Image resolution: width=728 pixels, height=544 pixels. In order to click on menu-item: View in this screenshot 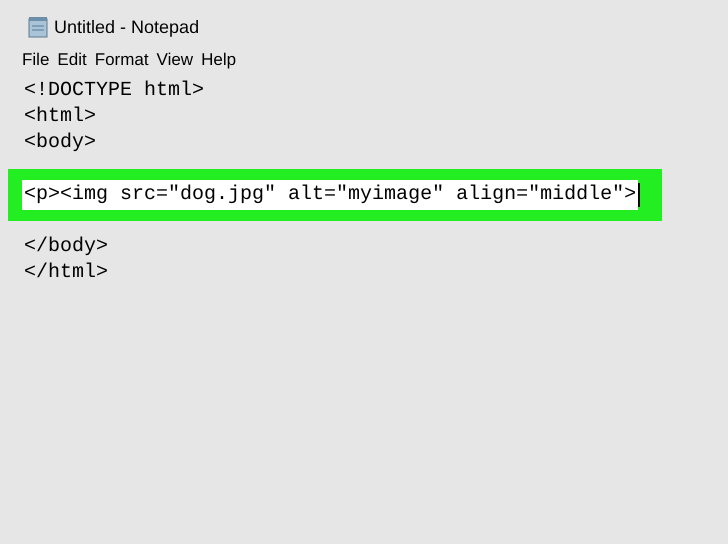, I will do `click(175, 60)`.